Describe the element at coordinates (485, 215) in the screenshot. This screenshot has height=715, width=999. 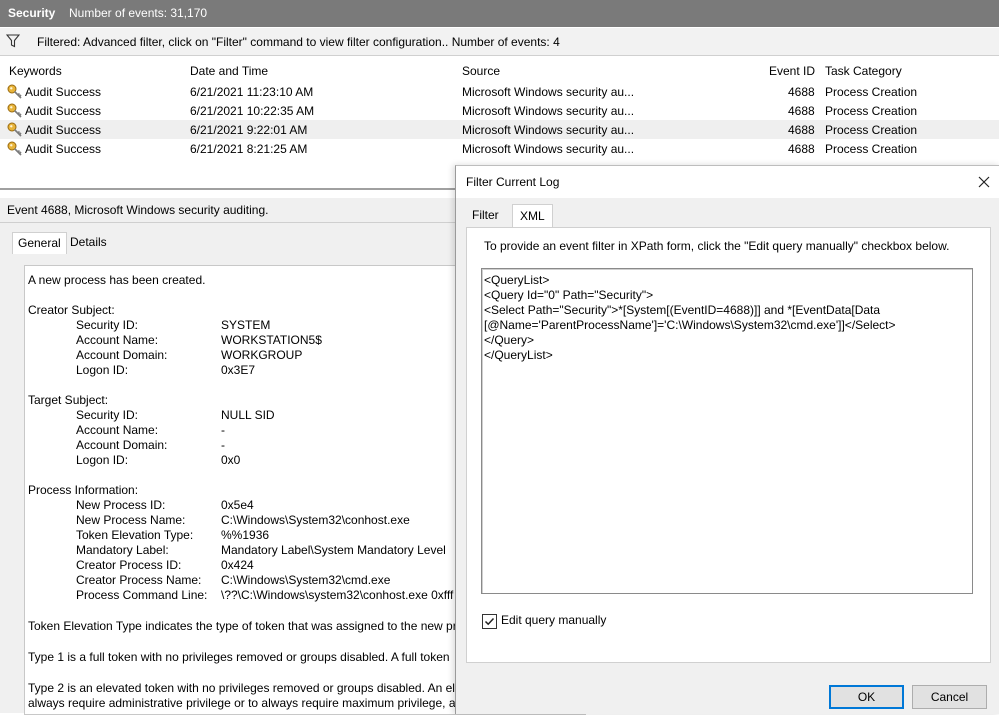
I see `tab-filter: Filter` at that location.